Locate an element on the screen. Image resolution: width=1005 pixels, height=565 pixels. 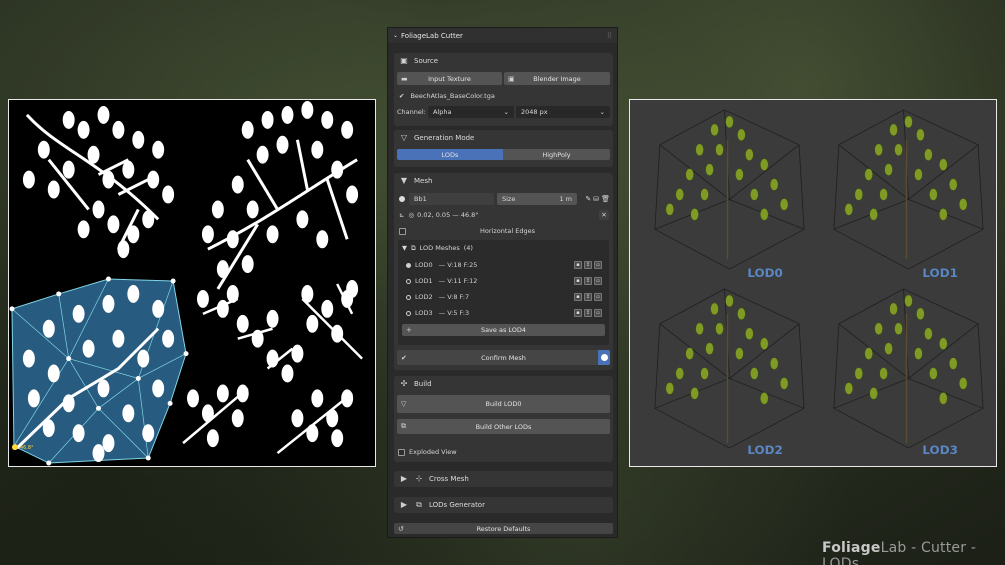
build-other-lods-button: ⧉ Build Other LODs is located at coordinates (503, 426).